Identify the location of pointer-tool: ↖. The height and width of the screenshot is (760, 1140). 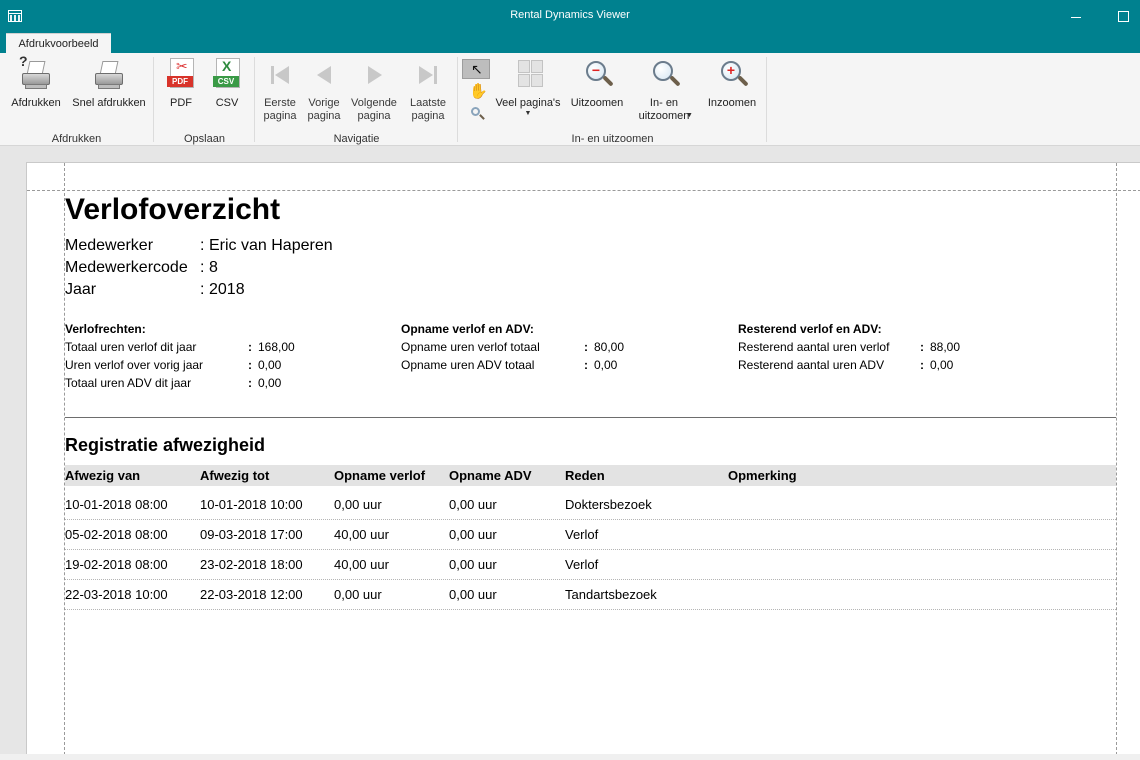
(476, 69).